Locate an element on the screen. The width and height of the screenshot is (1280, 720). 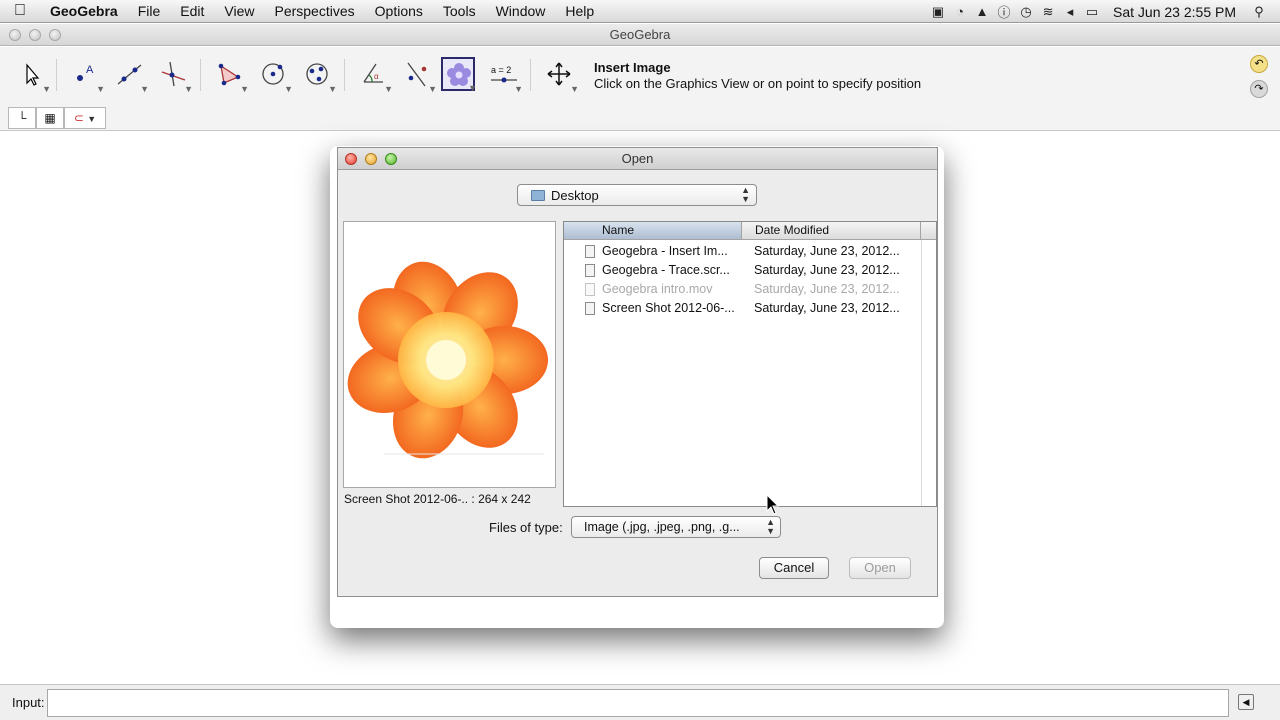
menubar-clock: Sat Jun 23 2:55 PM is located at coordinates (1175, 12).